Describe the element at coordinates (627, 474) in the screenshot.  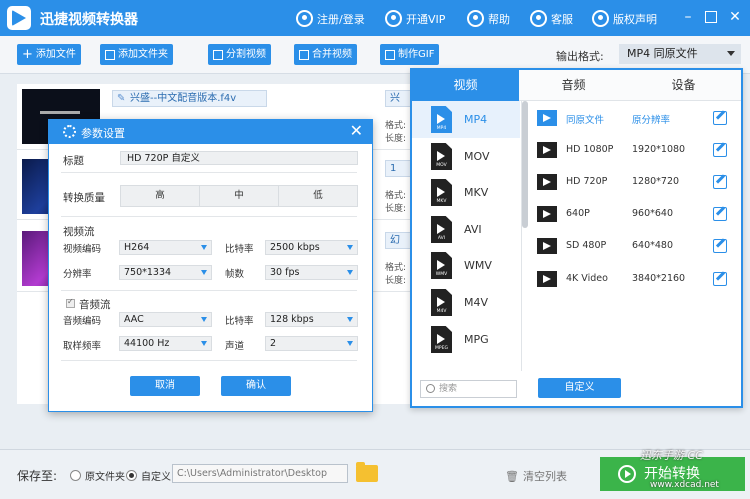
I see `play-icon` at that location.